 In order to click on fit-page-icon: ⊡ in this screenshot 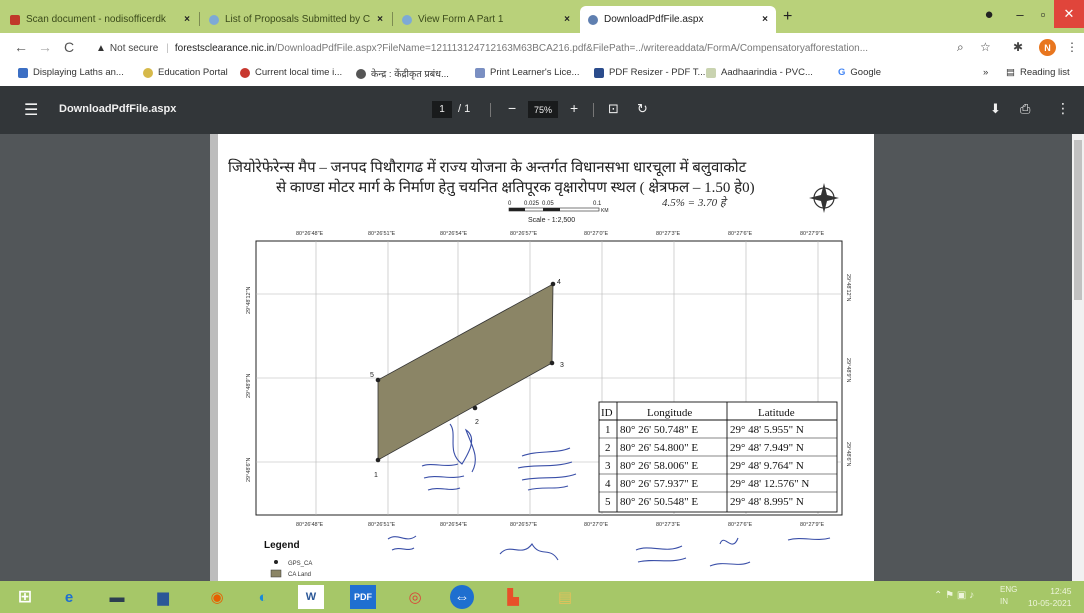, I will do `click(613, 109)`.